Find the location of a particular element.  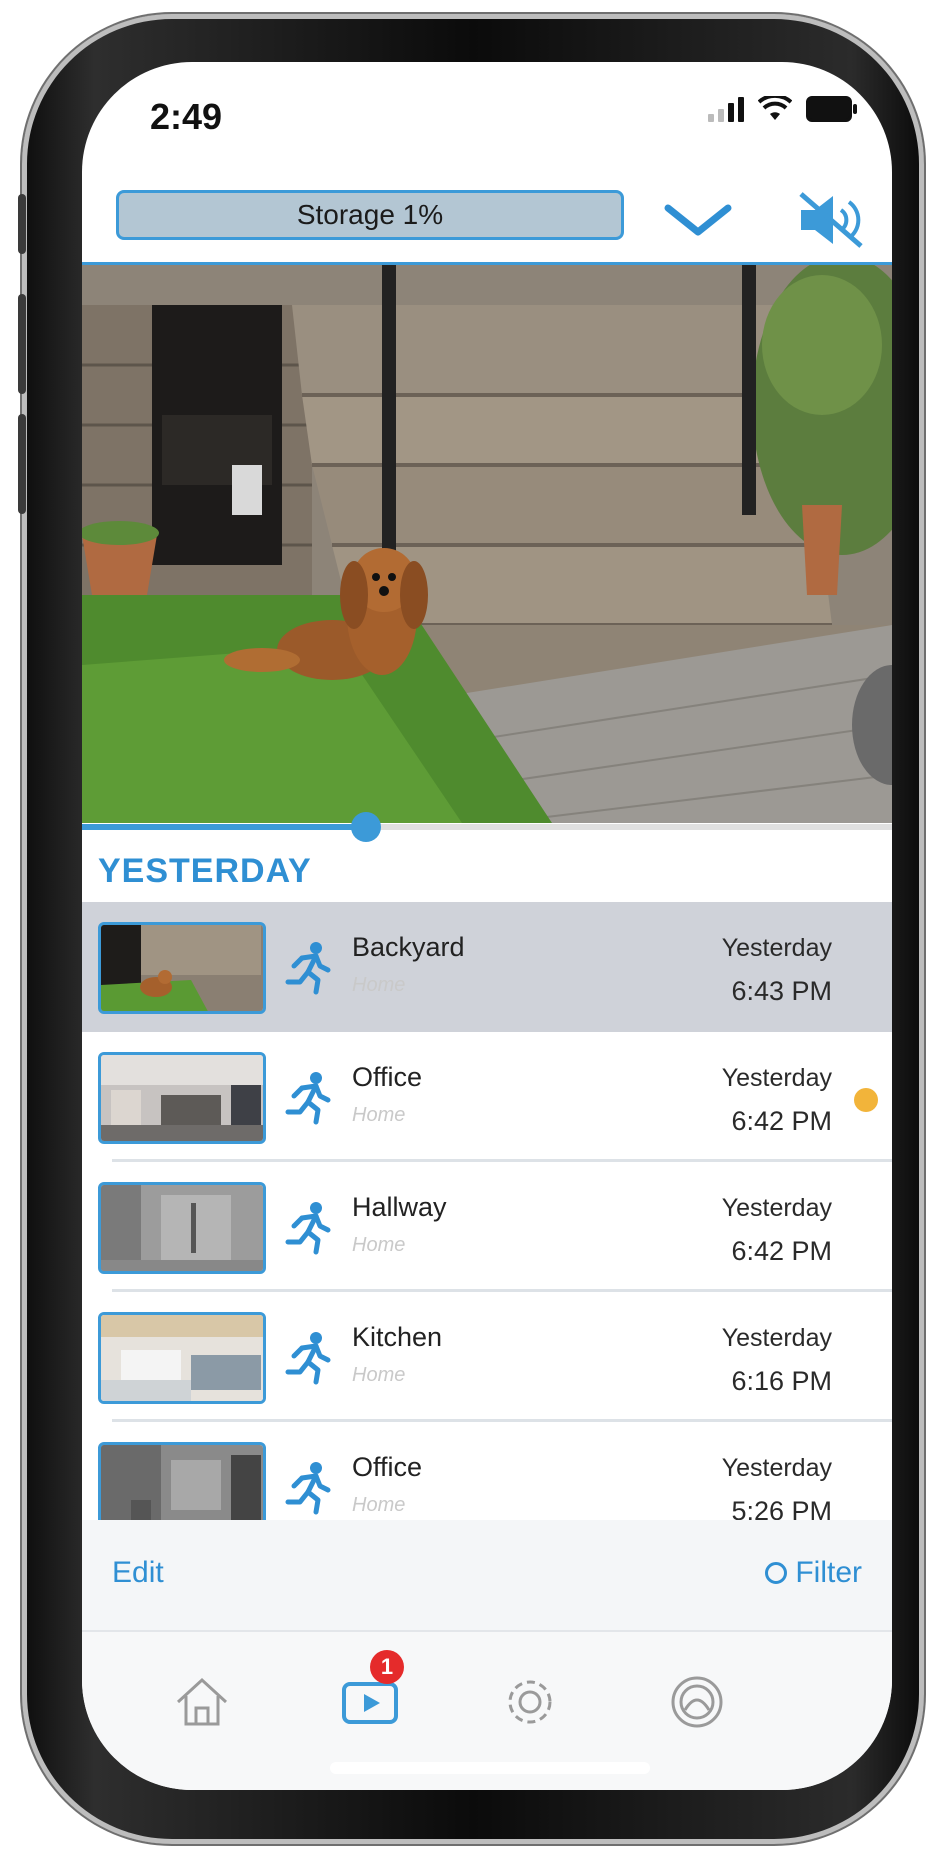

playback-scrubber-handle is located at coordinates (365, 827).